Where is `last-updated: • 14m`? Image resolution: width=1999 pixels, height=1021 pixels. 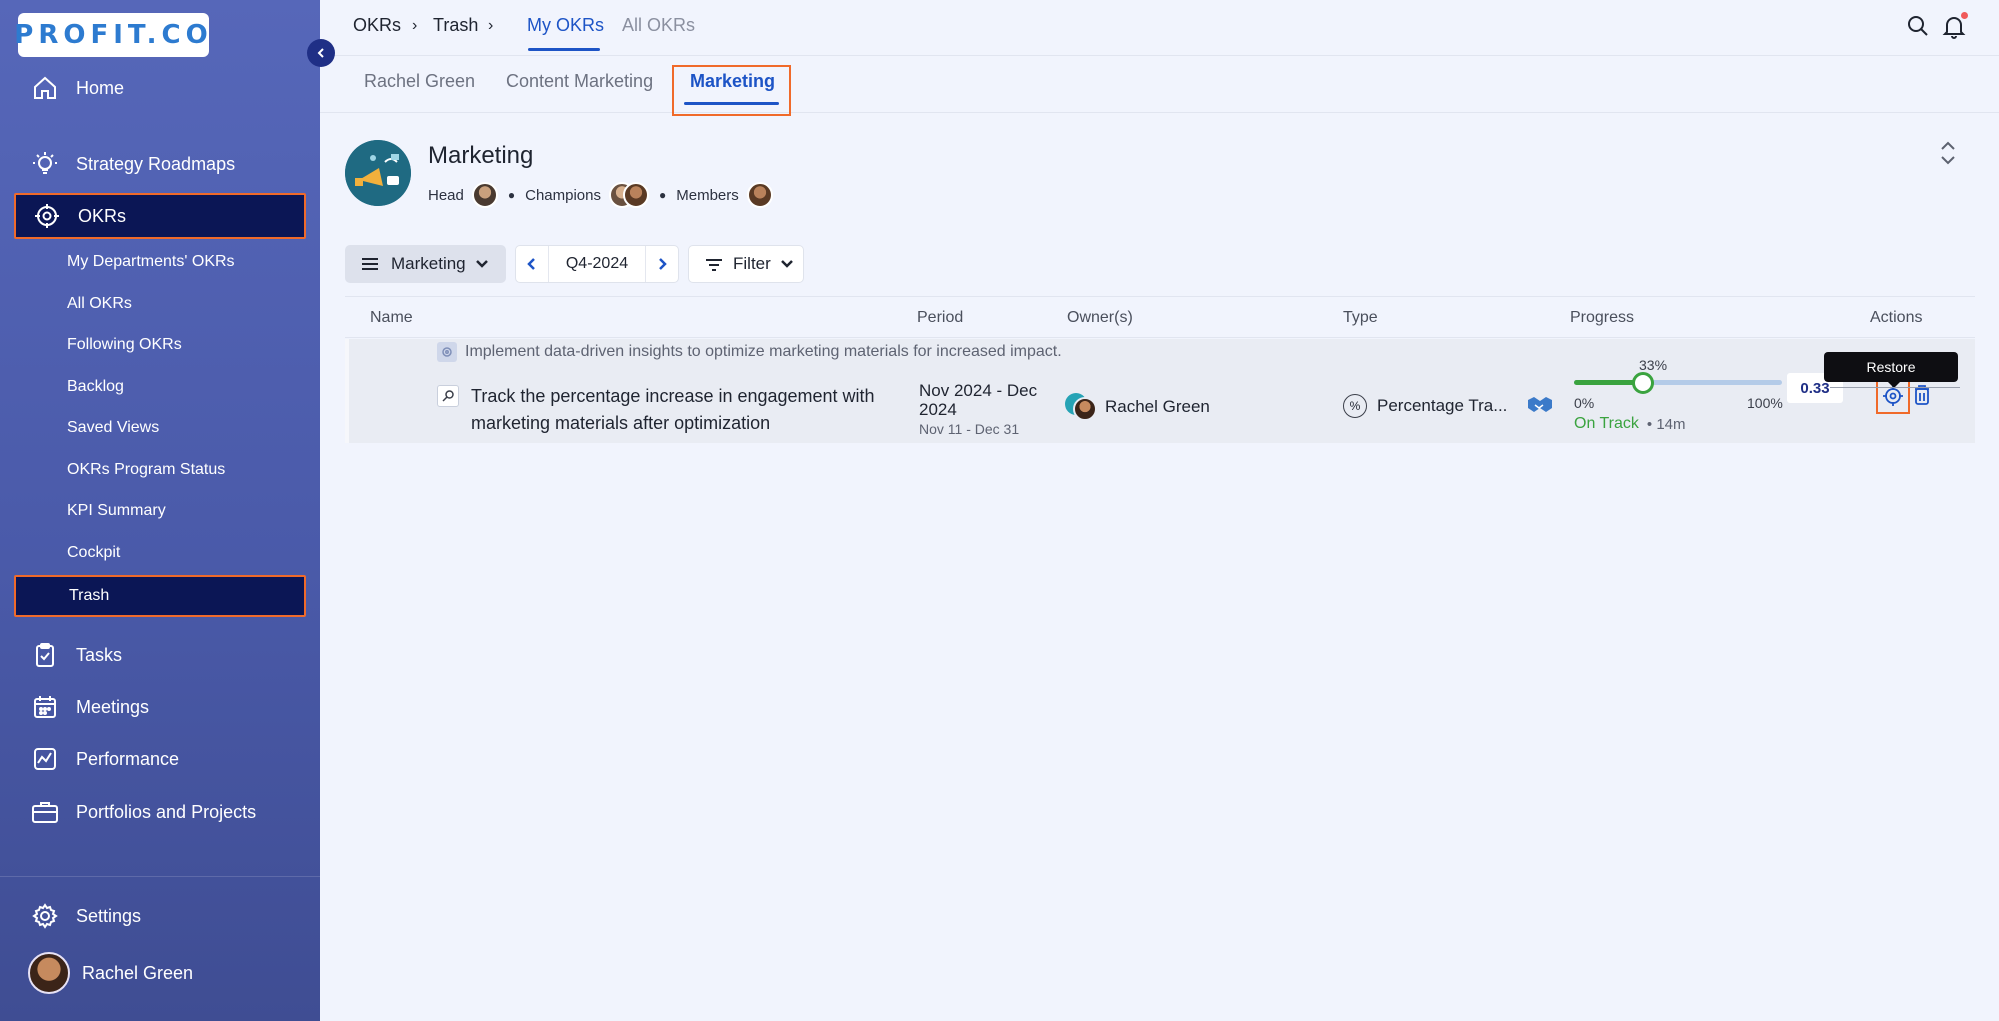 last-updated: • 14m is located at coordinates (1666, 424).